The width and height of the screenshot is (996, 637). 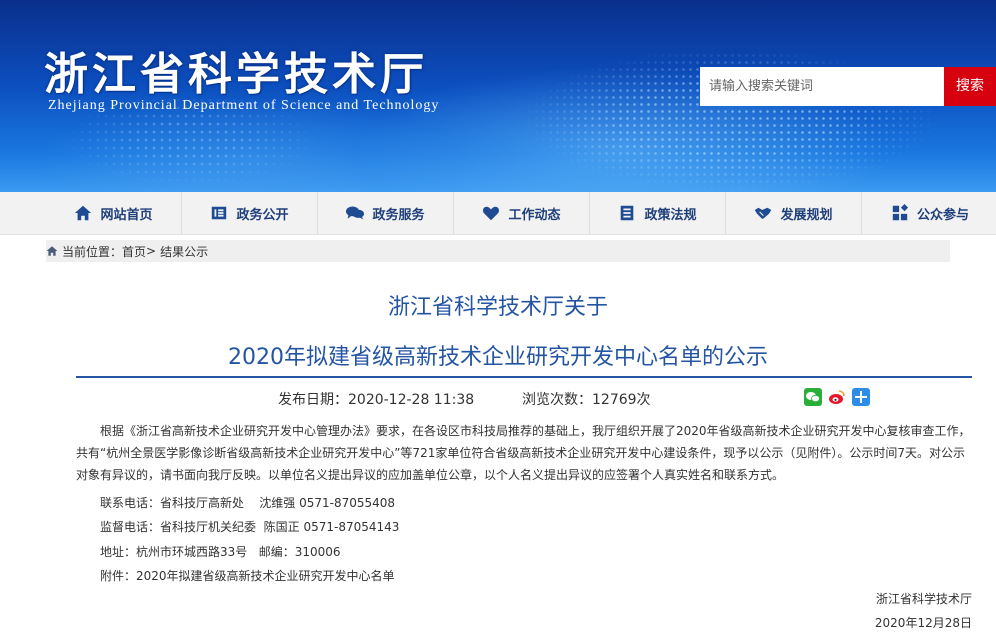 I want to click on nav-item-public-participation: 公众参与, so click(x=929, y=213).